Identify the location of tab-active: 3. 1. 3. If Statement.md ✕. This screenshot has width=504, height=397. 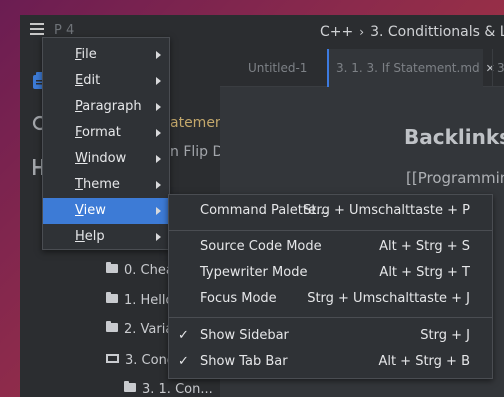
(411, 68).